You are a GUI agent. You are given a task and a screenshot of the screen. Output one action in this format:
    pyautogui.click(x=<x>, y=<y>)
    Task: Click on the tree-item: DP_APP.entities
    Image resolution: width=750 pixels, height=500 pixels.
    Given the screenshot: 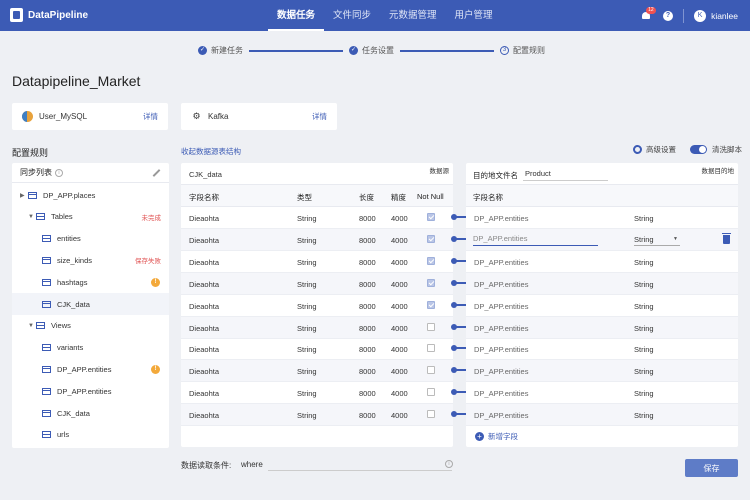 What is the action you would take?
    pyautogui.click(x=90, y=391)
    